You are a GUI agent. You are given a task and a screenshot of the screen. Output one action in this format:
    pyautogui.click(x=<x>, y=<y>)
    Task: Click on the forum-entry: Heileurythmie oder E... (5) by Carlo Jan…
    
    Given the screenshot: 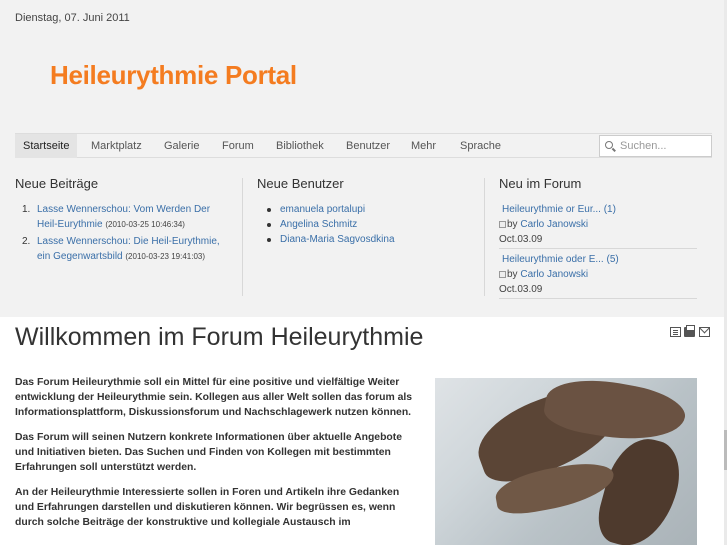 What is the action you would take?
    pyautogui.click(x=598, y=275)
    